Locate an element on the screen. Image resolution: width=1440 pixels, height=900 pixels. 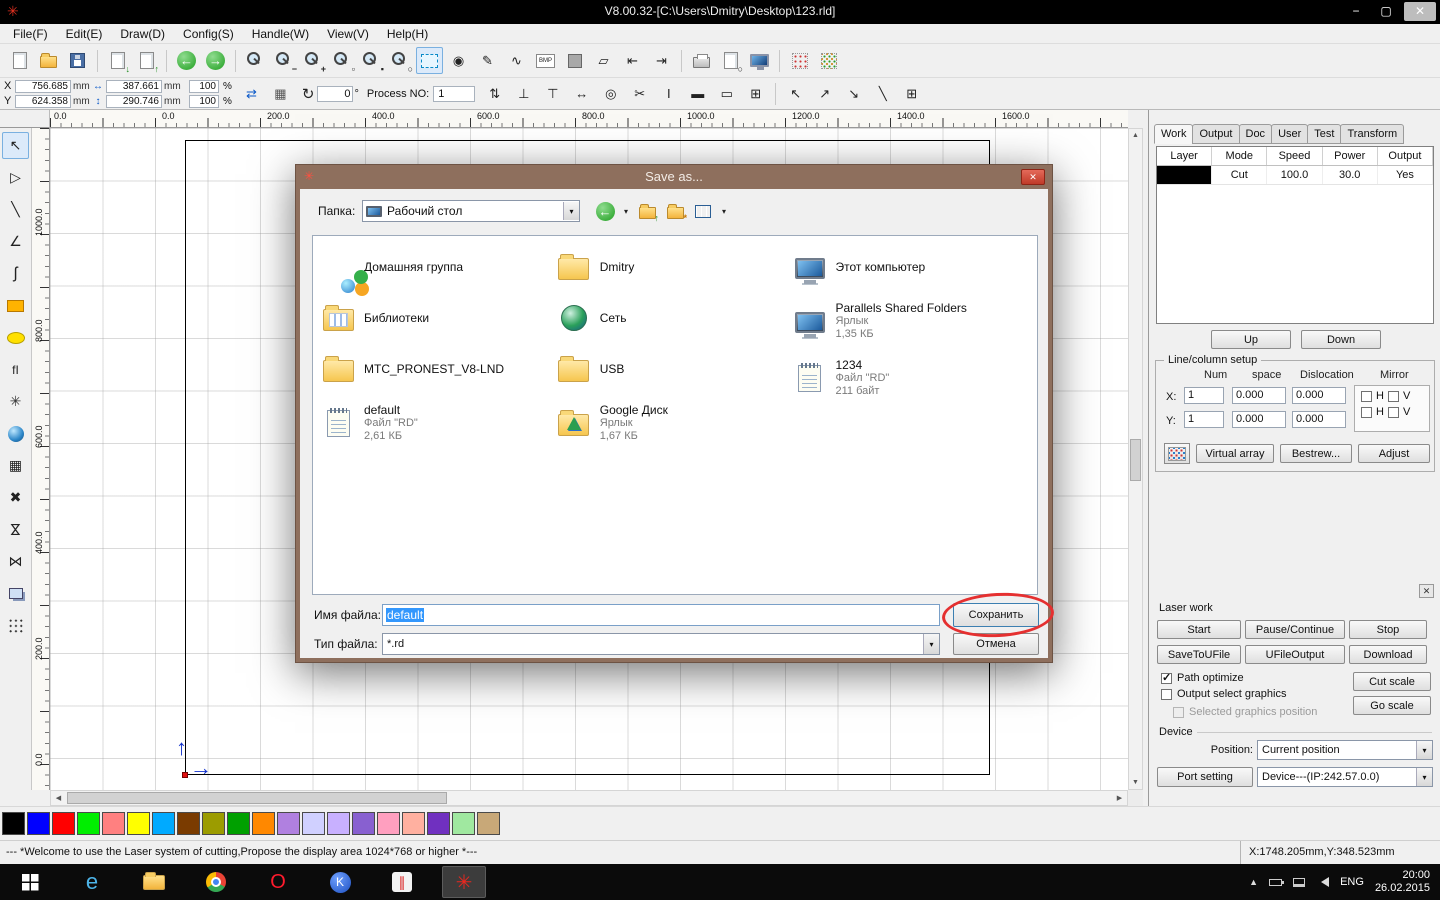
zoom-in-icon: + is located at coordinates (313, 60).